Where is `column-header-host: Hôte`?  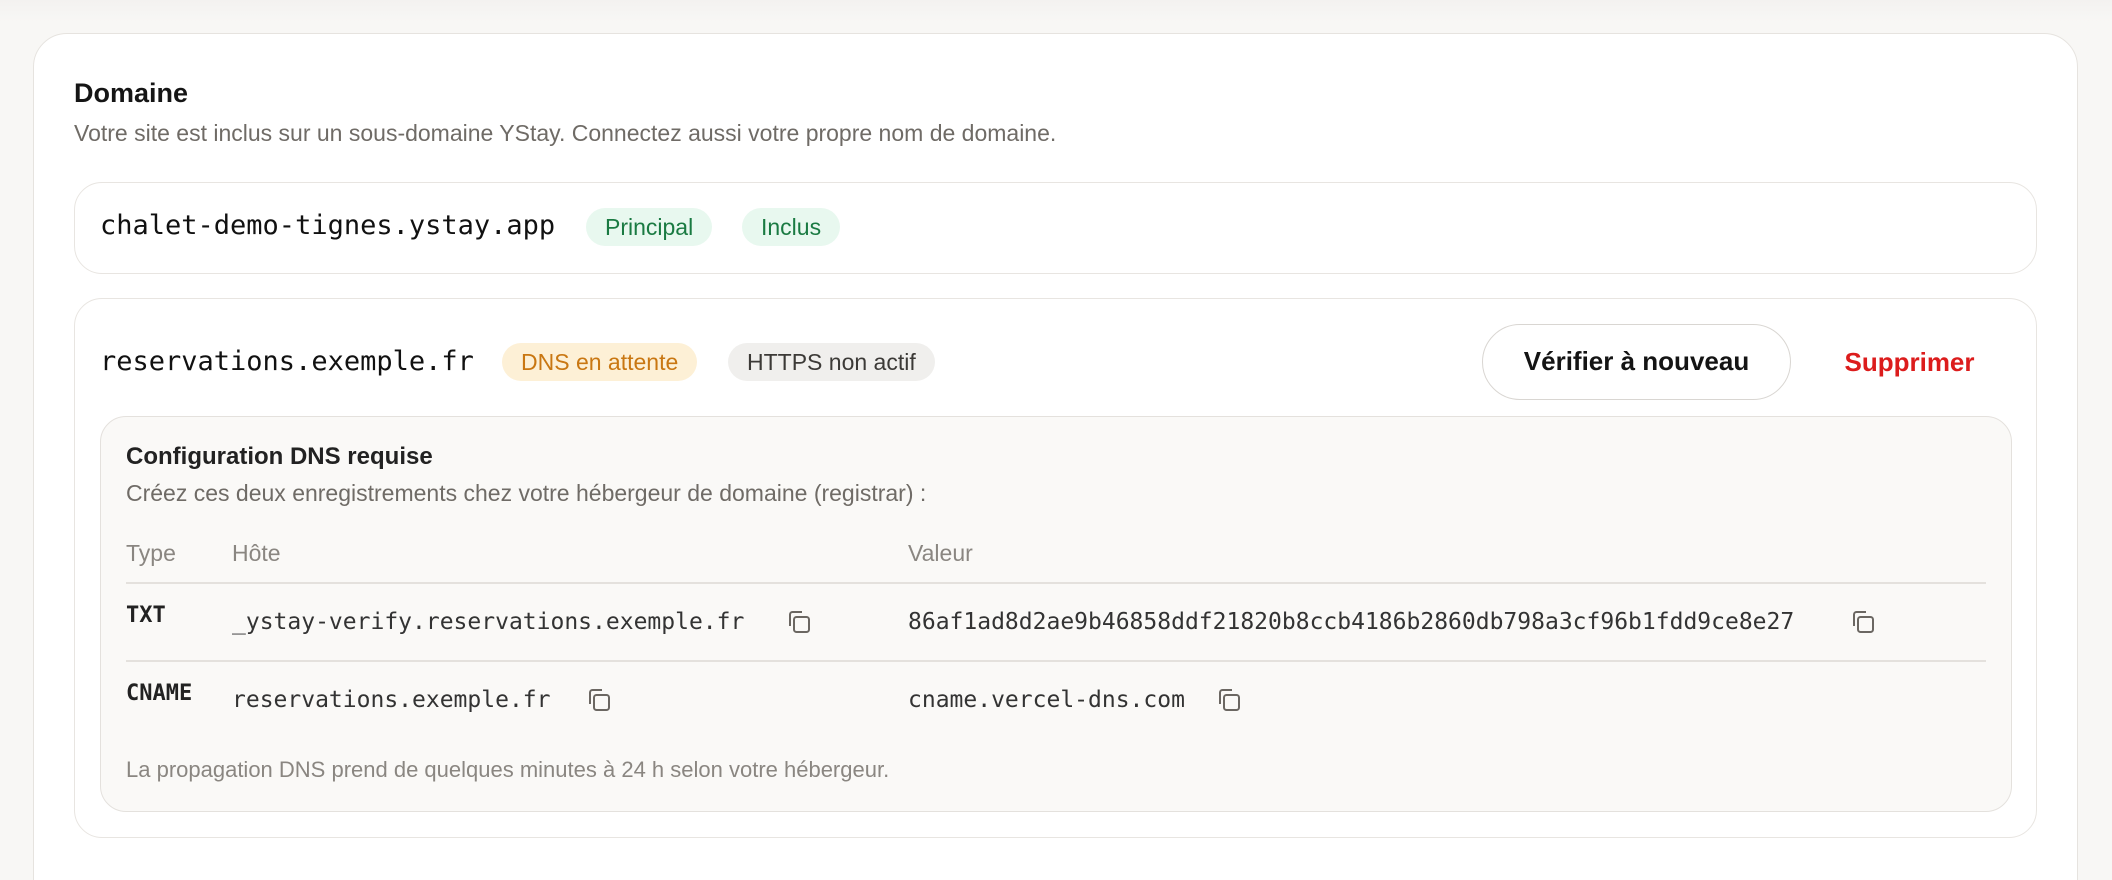 column-header-host: Hôte is located at coordinates (256, 553).